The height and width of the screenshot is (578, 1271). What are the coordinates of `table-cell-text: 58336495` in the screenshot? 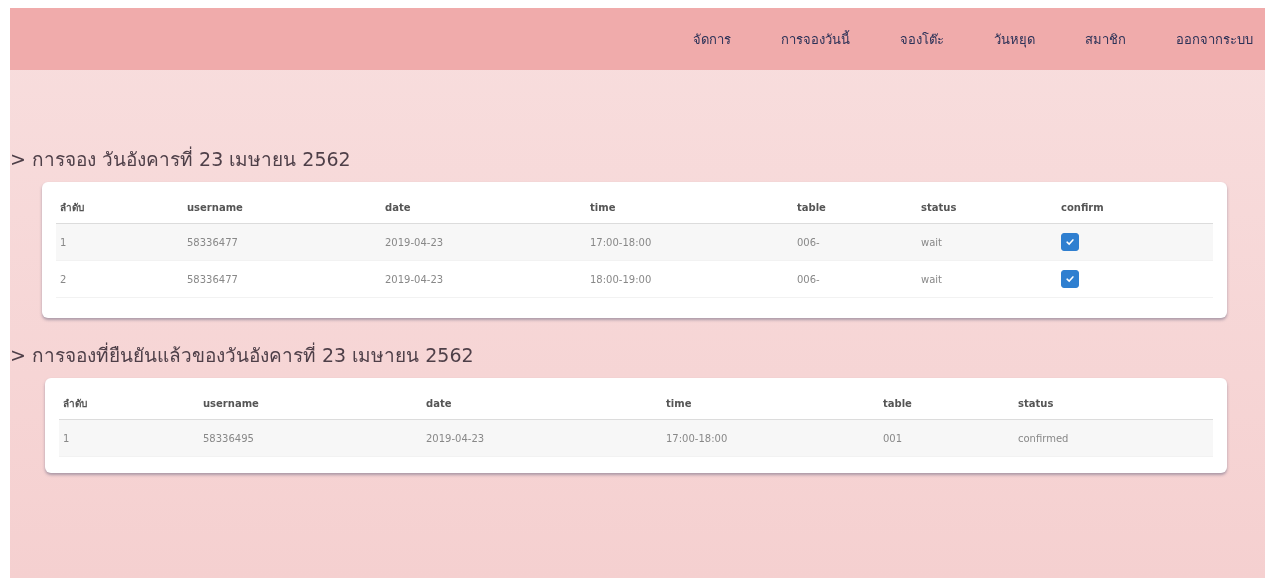 It's located at (229, 438).